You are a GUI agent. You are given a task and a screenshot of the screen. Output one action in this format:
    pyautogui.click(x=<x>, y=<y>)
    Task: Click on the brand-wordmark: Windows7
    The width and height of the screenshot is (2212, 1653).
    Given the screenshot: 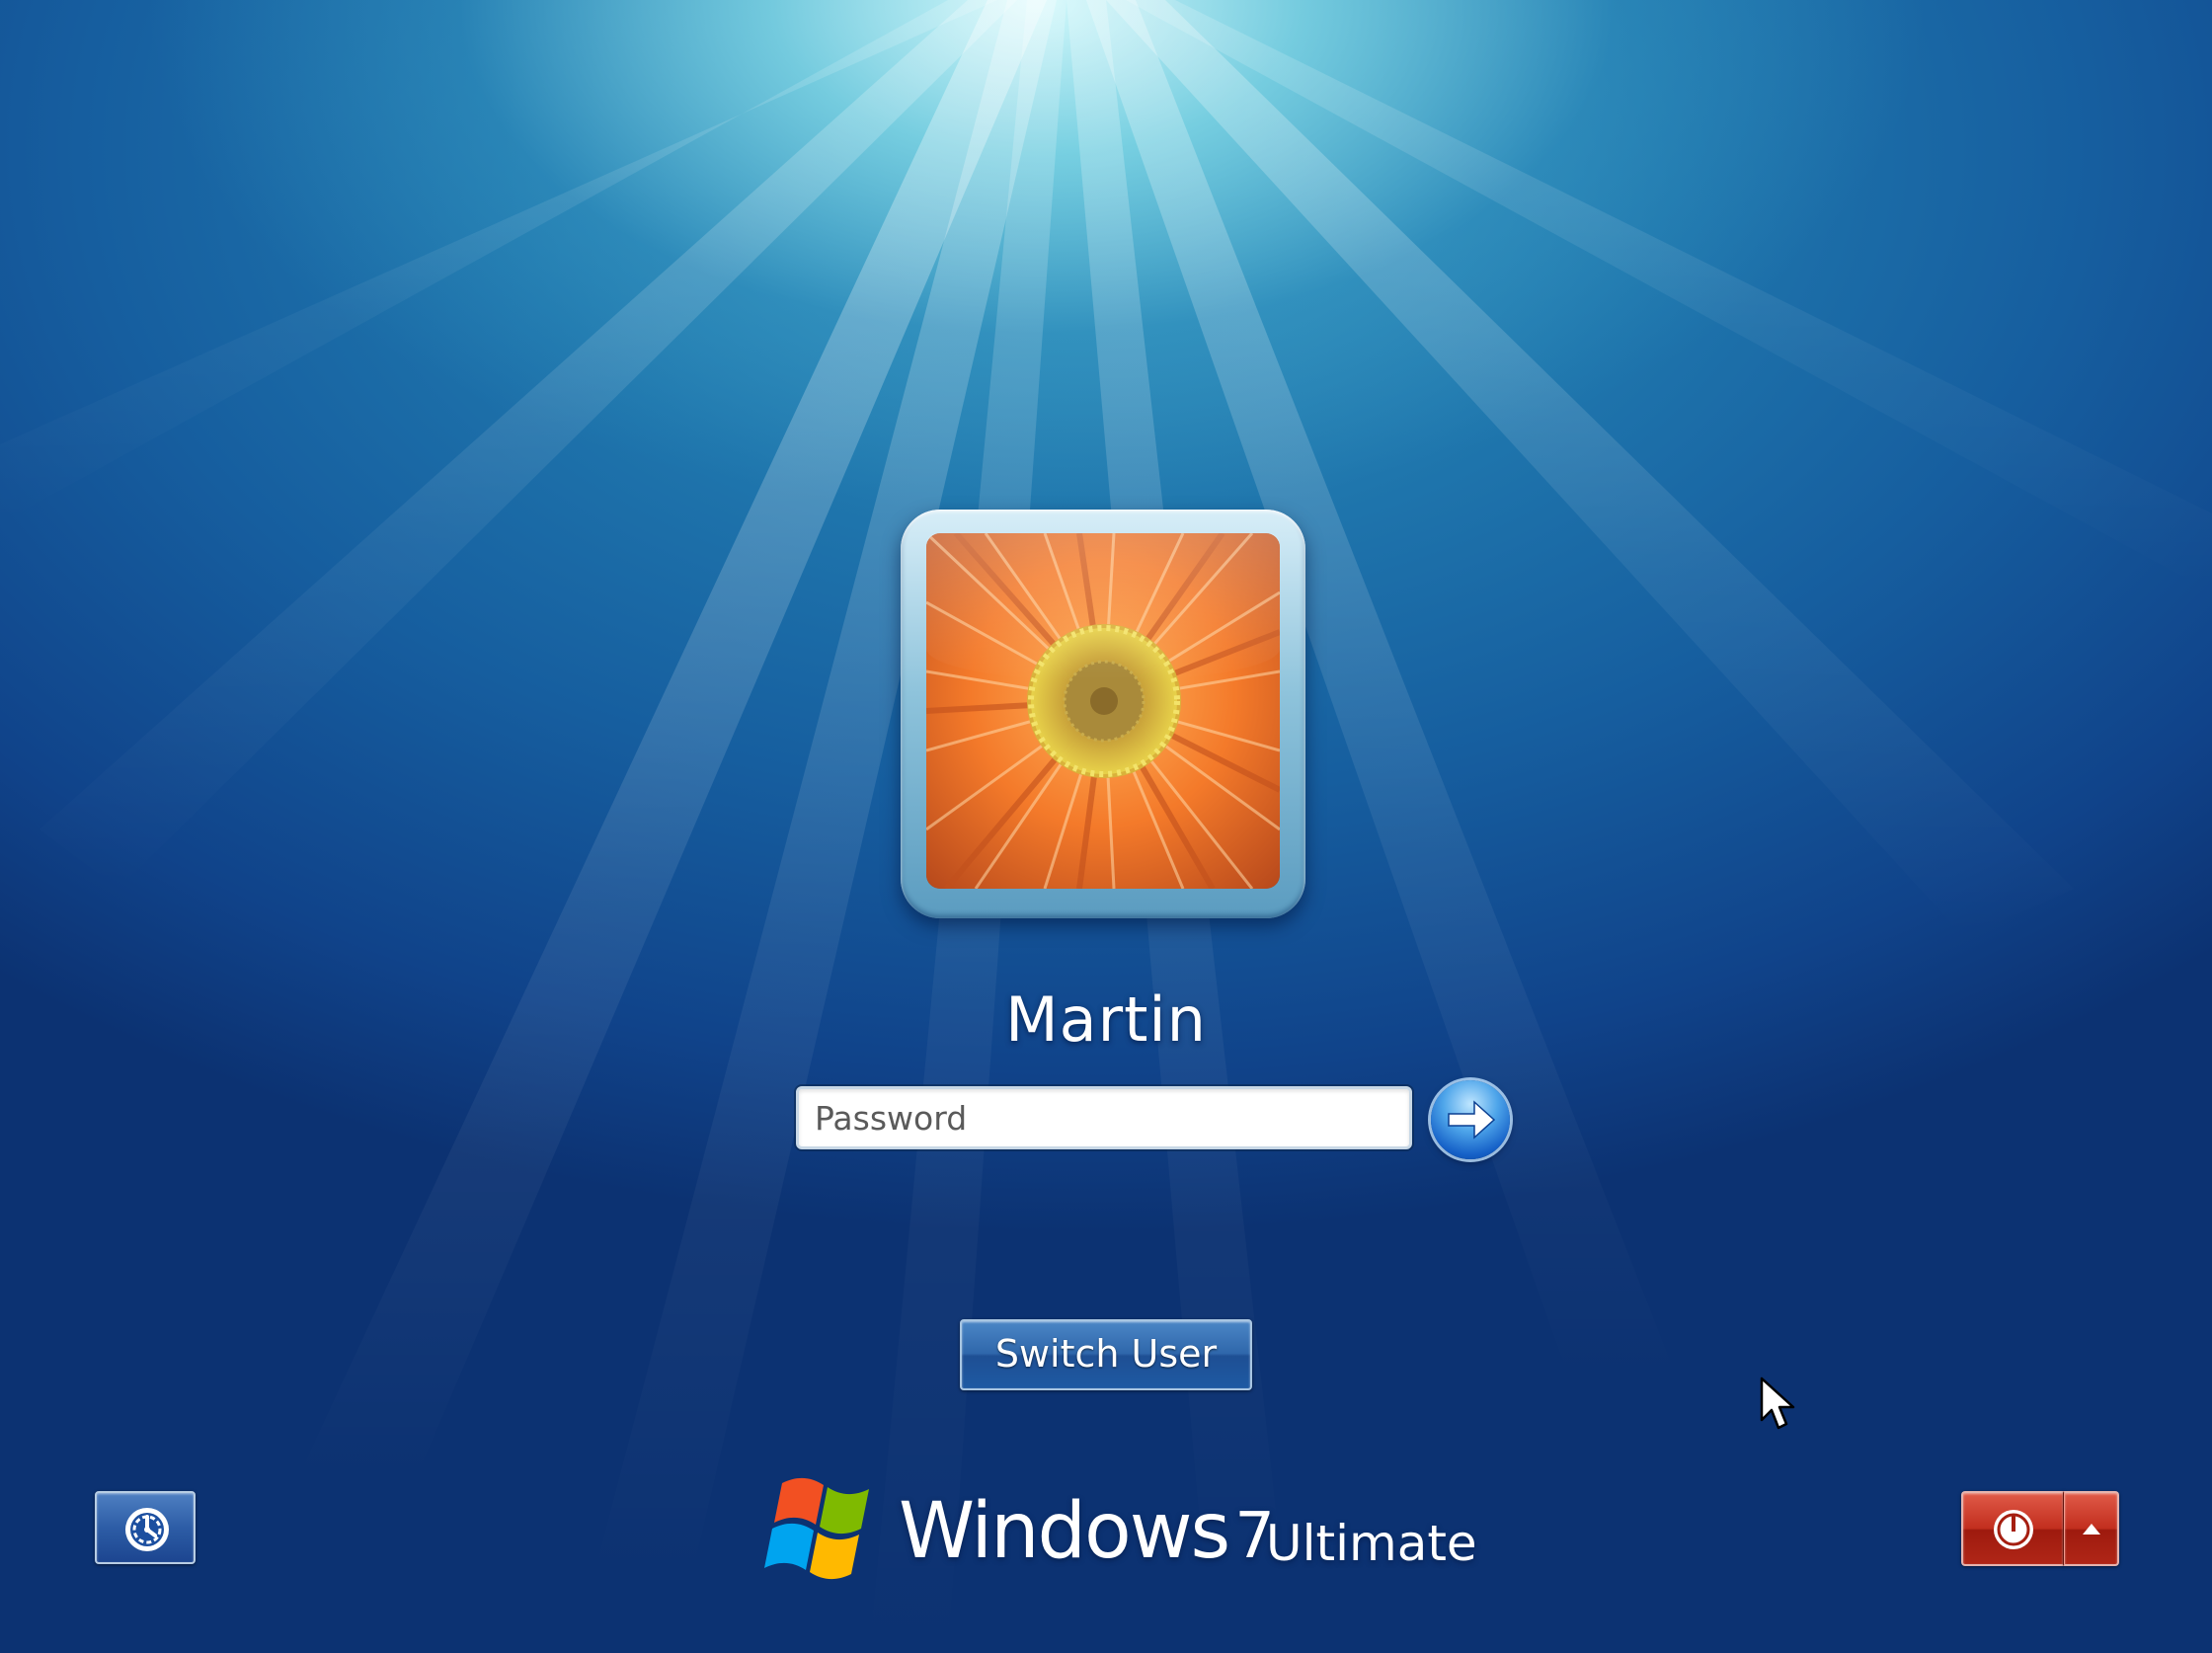 What is the action you would take?
    pyautogui.click(x=1087, y=1531)
    